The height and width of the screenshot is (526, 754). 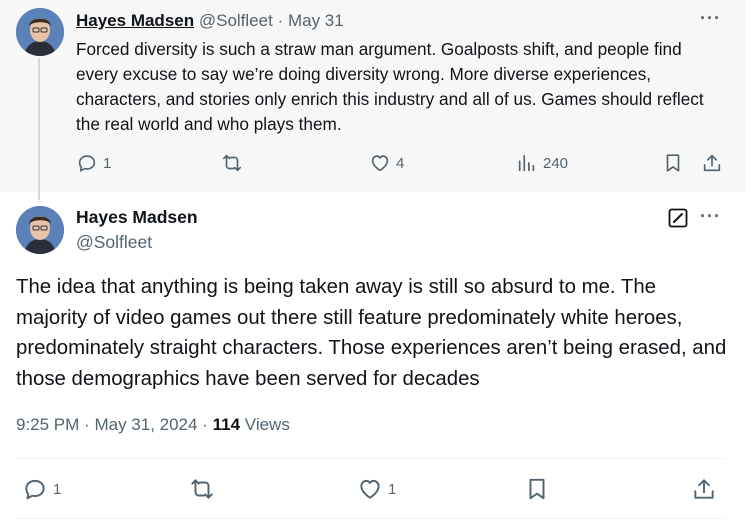 What do you see at coordinates (267, 424) in the screenshot?
I see `views-label: Views` at bounding box center [267, 424].